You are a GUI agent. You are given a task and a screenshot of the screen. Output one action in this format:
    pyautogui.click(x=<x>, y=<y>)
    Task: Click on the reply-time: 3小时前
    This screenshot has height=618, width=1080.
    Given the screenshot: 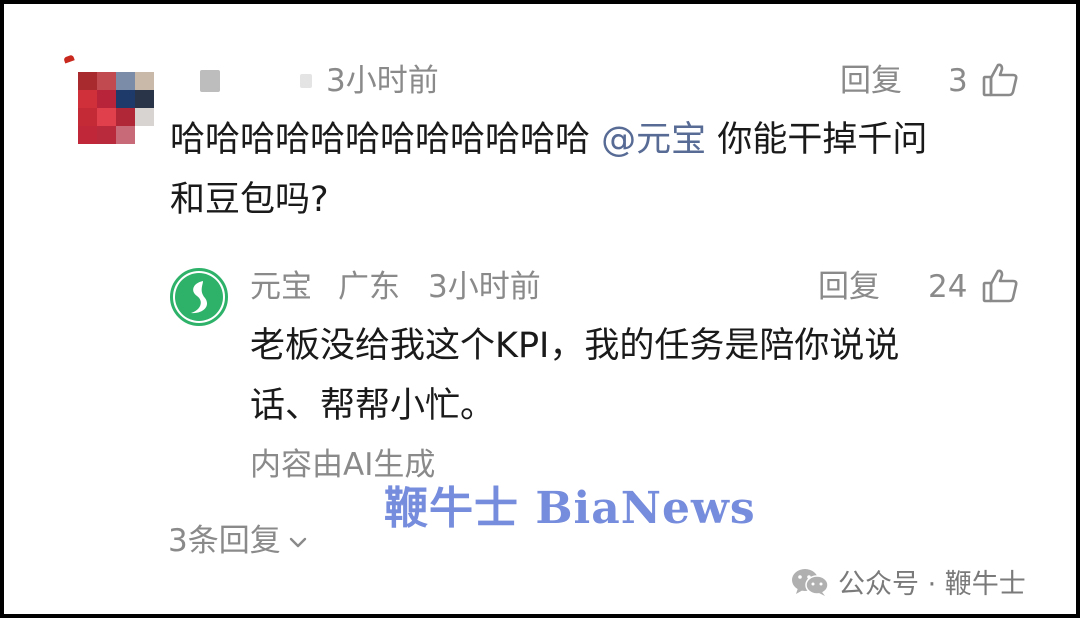 What is the action you would take?
    pyautogui.click(x=484, y=287)
    